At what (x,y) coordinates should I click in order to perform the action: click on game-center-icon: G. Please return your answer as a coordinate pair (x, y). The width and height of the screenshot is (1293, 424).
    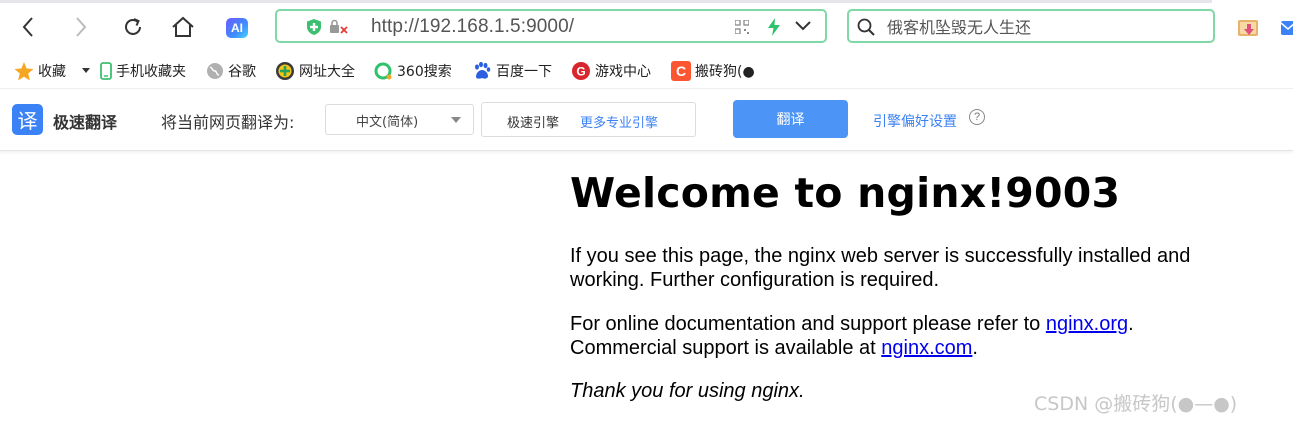
    Looking at the image, I should click on (581, 71).